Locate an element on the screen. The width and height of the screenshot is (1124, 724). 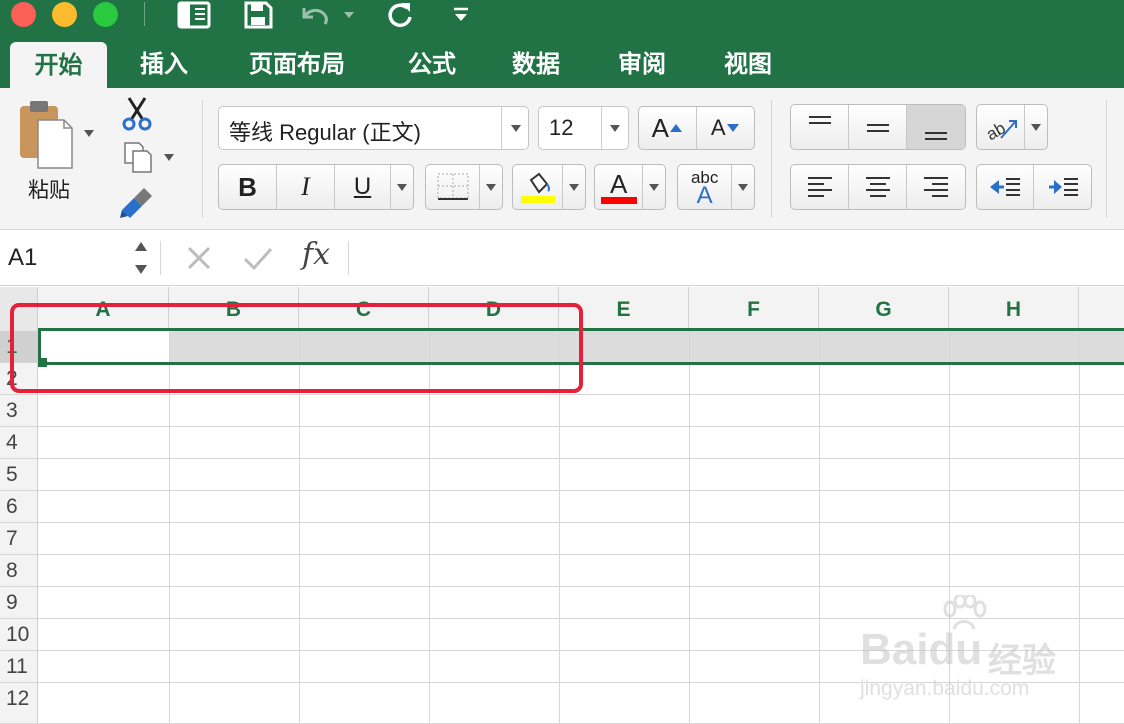
formula-bar-separator is located at coordinates (348, 258).